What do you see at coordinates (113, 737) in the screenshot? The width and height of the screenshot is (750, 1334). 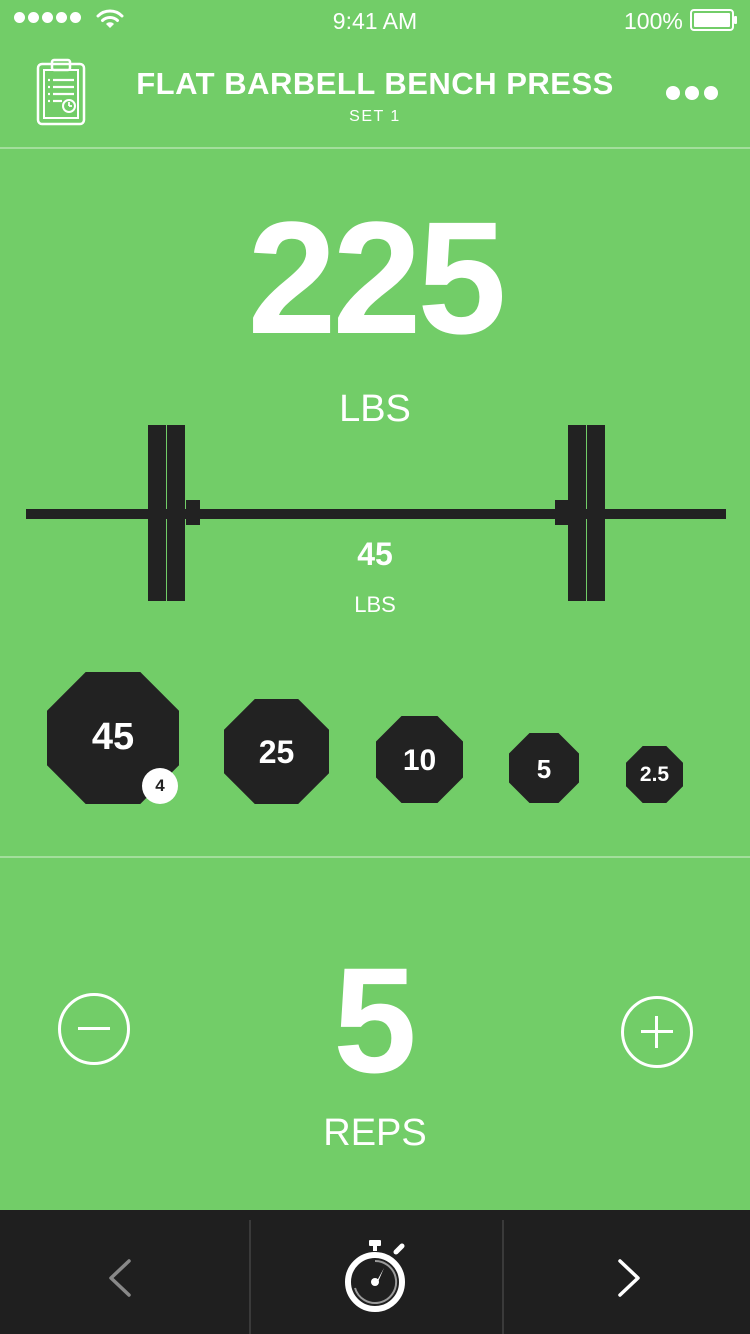 I see `plate-label: 45` at bounding box center [113, 737].